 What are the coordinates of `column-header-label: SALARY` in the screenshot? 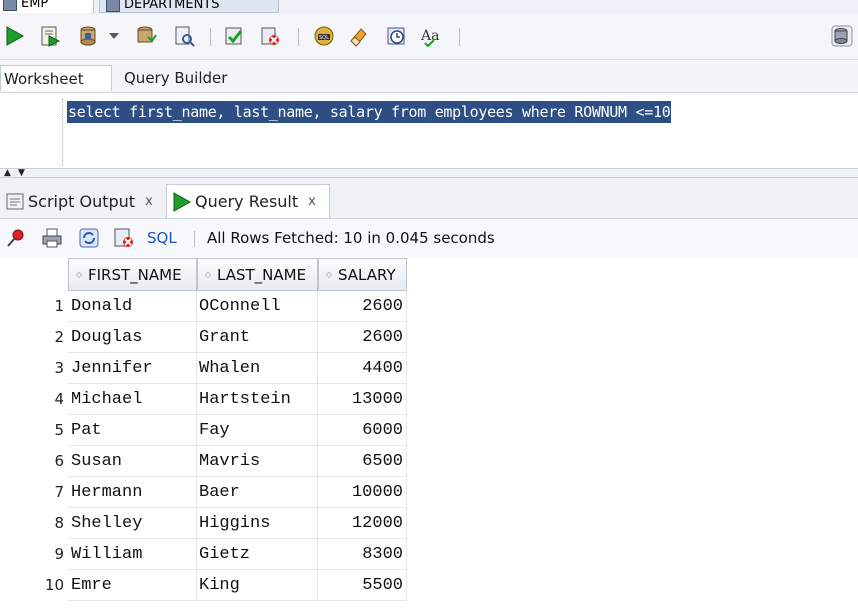 It's located at (367, 274).